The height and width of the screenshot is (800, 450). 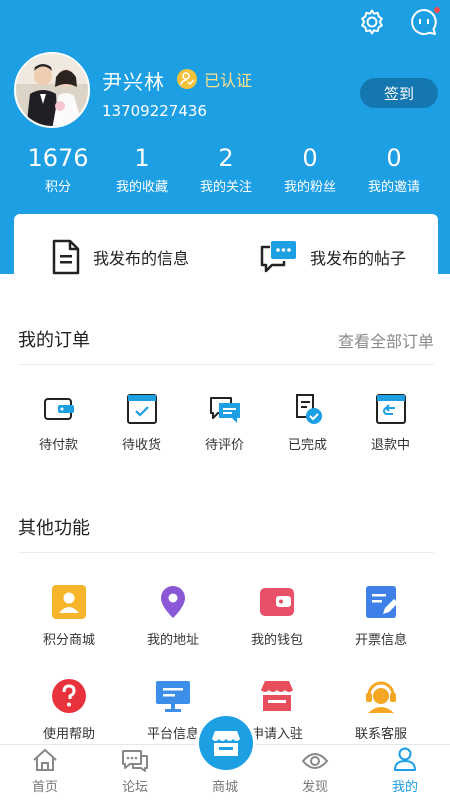 I want to click on shop-icon, so click(x=226, y=743).